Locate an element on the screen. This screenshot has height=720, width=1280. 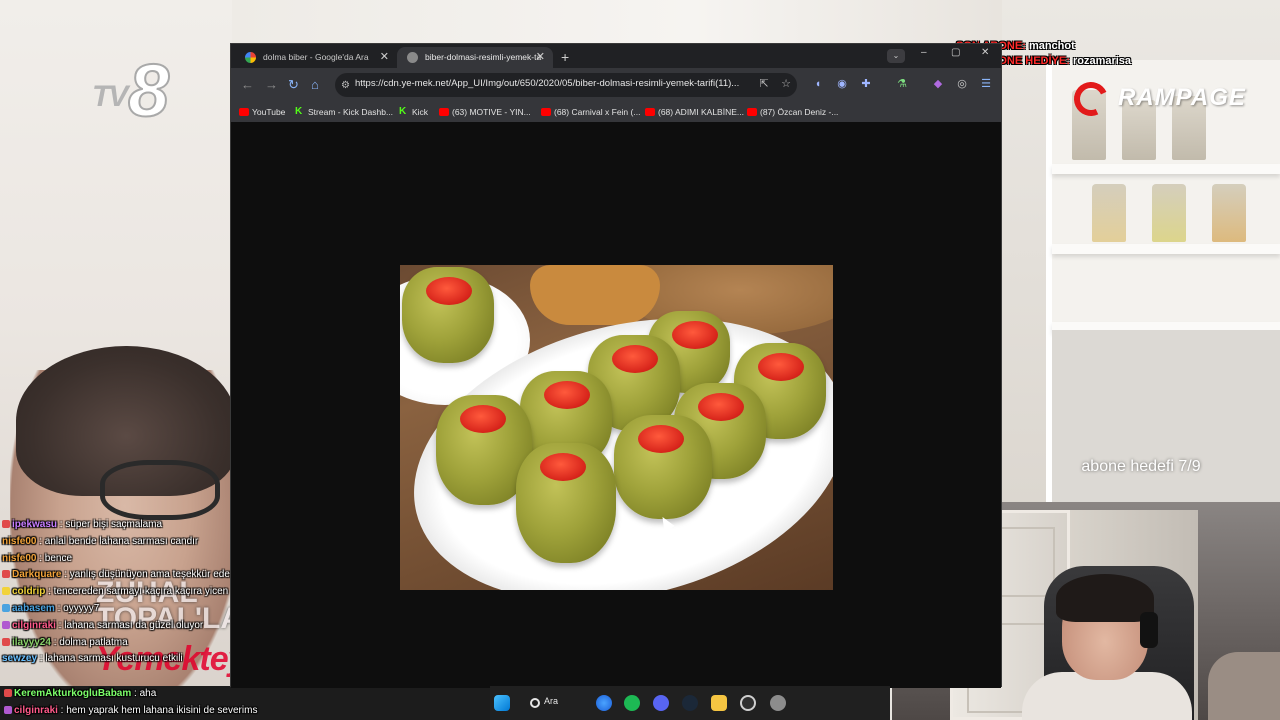
tv8-logo-eight: 8 is located at coordinates (148, 90).